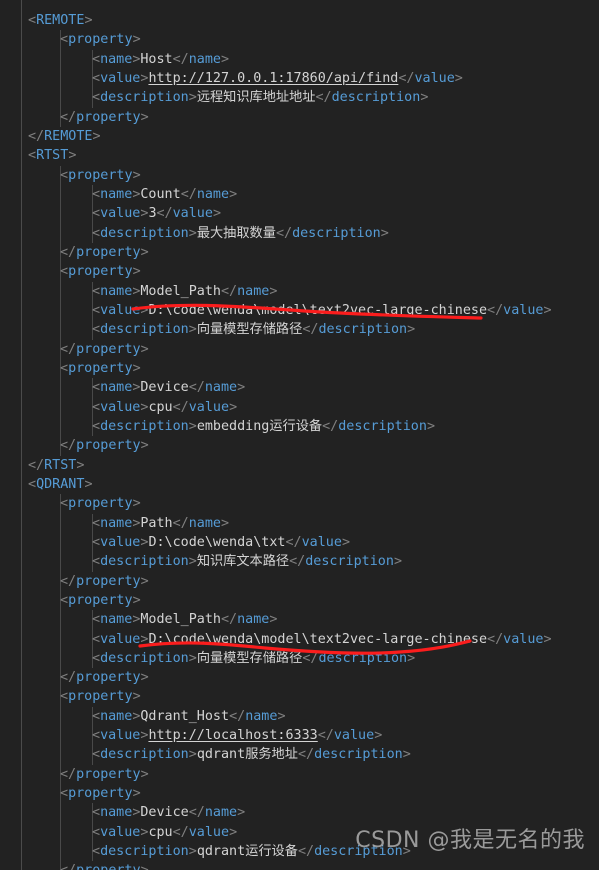 This screenshot has width=599, height=870. I want to click on code-line: <name>Host</name>, so click(299, 59).